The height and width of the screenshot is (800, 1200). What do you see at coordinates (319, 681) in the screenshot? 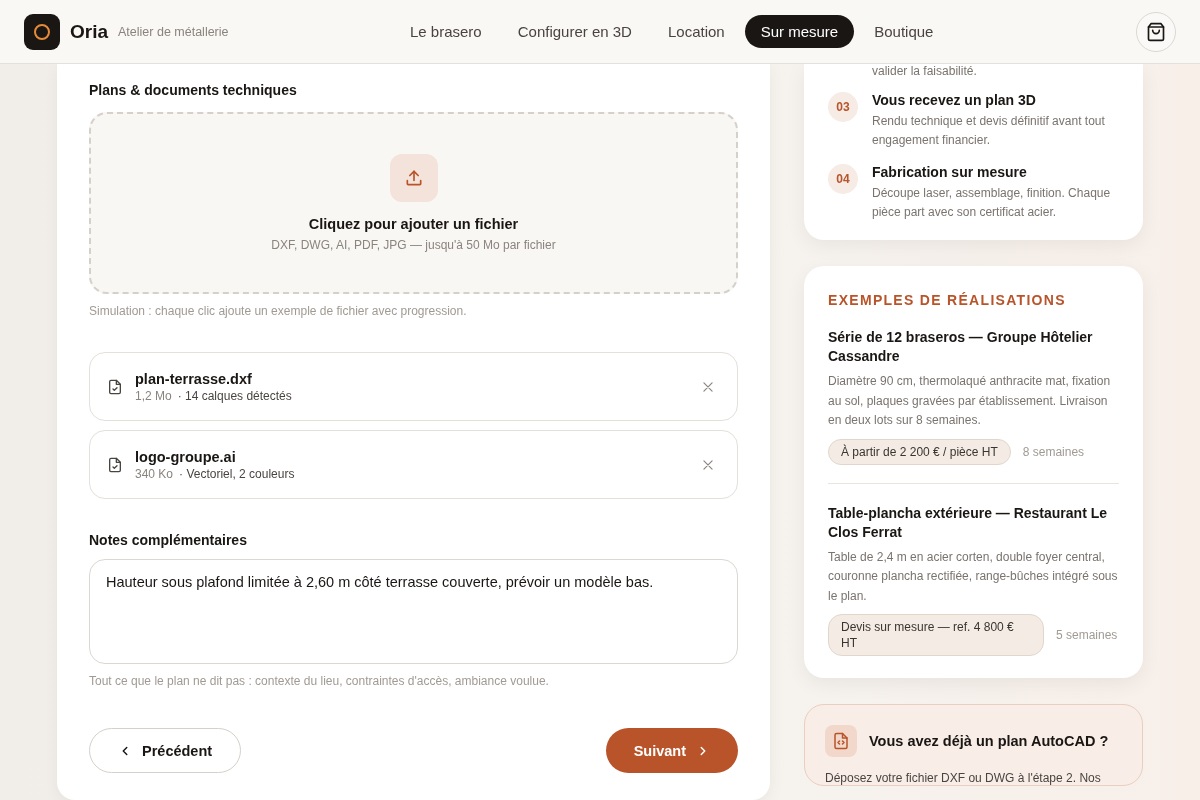
I see `helper-text: Tout ce que le plan ne dit pas : contexte du lieu, contraintes d'accès, ambiance voulue.` at bounding box center [319, 681].